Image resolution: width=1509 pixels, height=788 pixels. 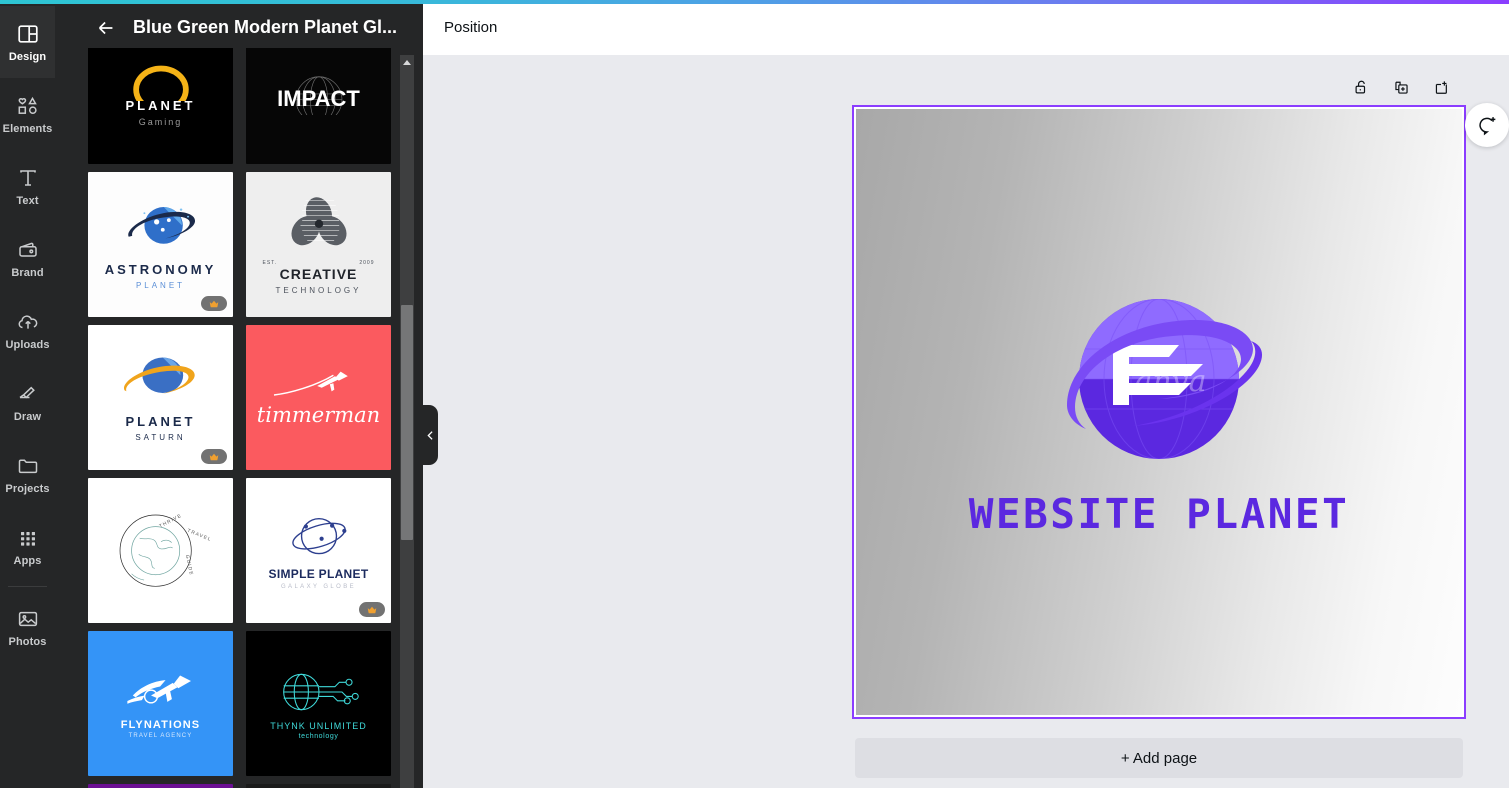 I want to click on template-card-dark-halftone, so click(x=318, y=786).